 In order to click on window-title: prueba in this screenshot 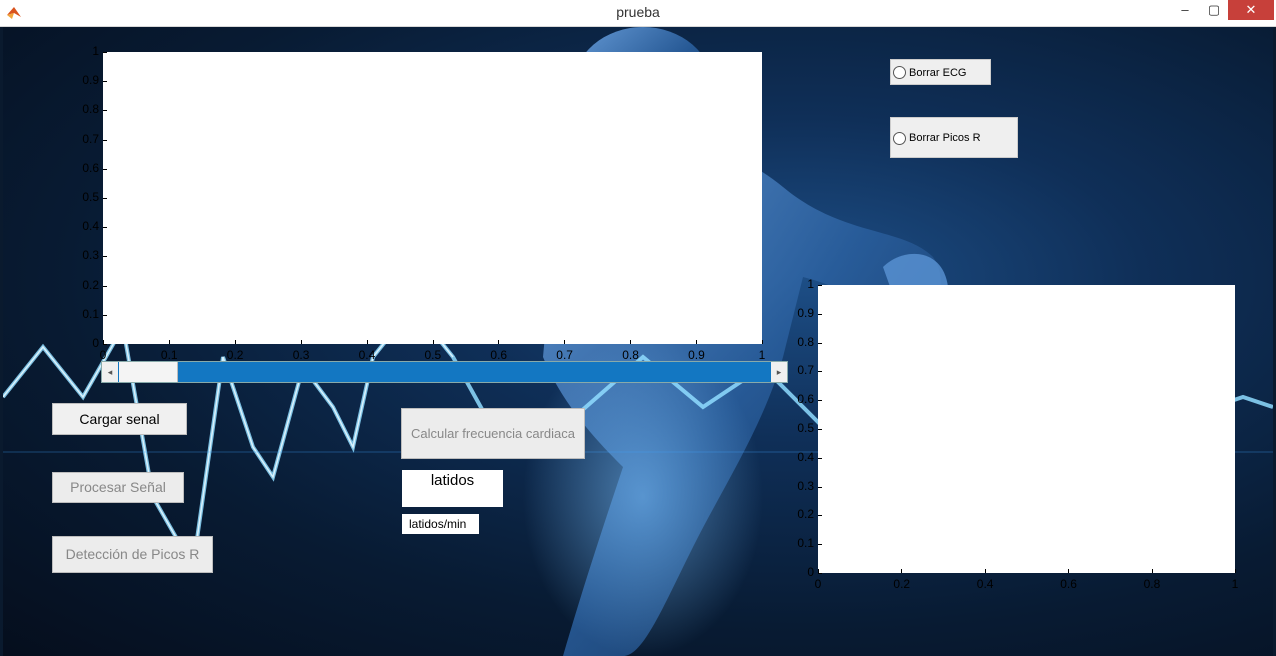, I will do `click(638, 12)`.